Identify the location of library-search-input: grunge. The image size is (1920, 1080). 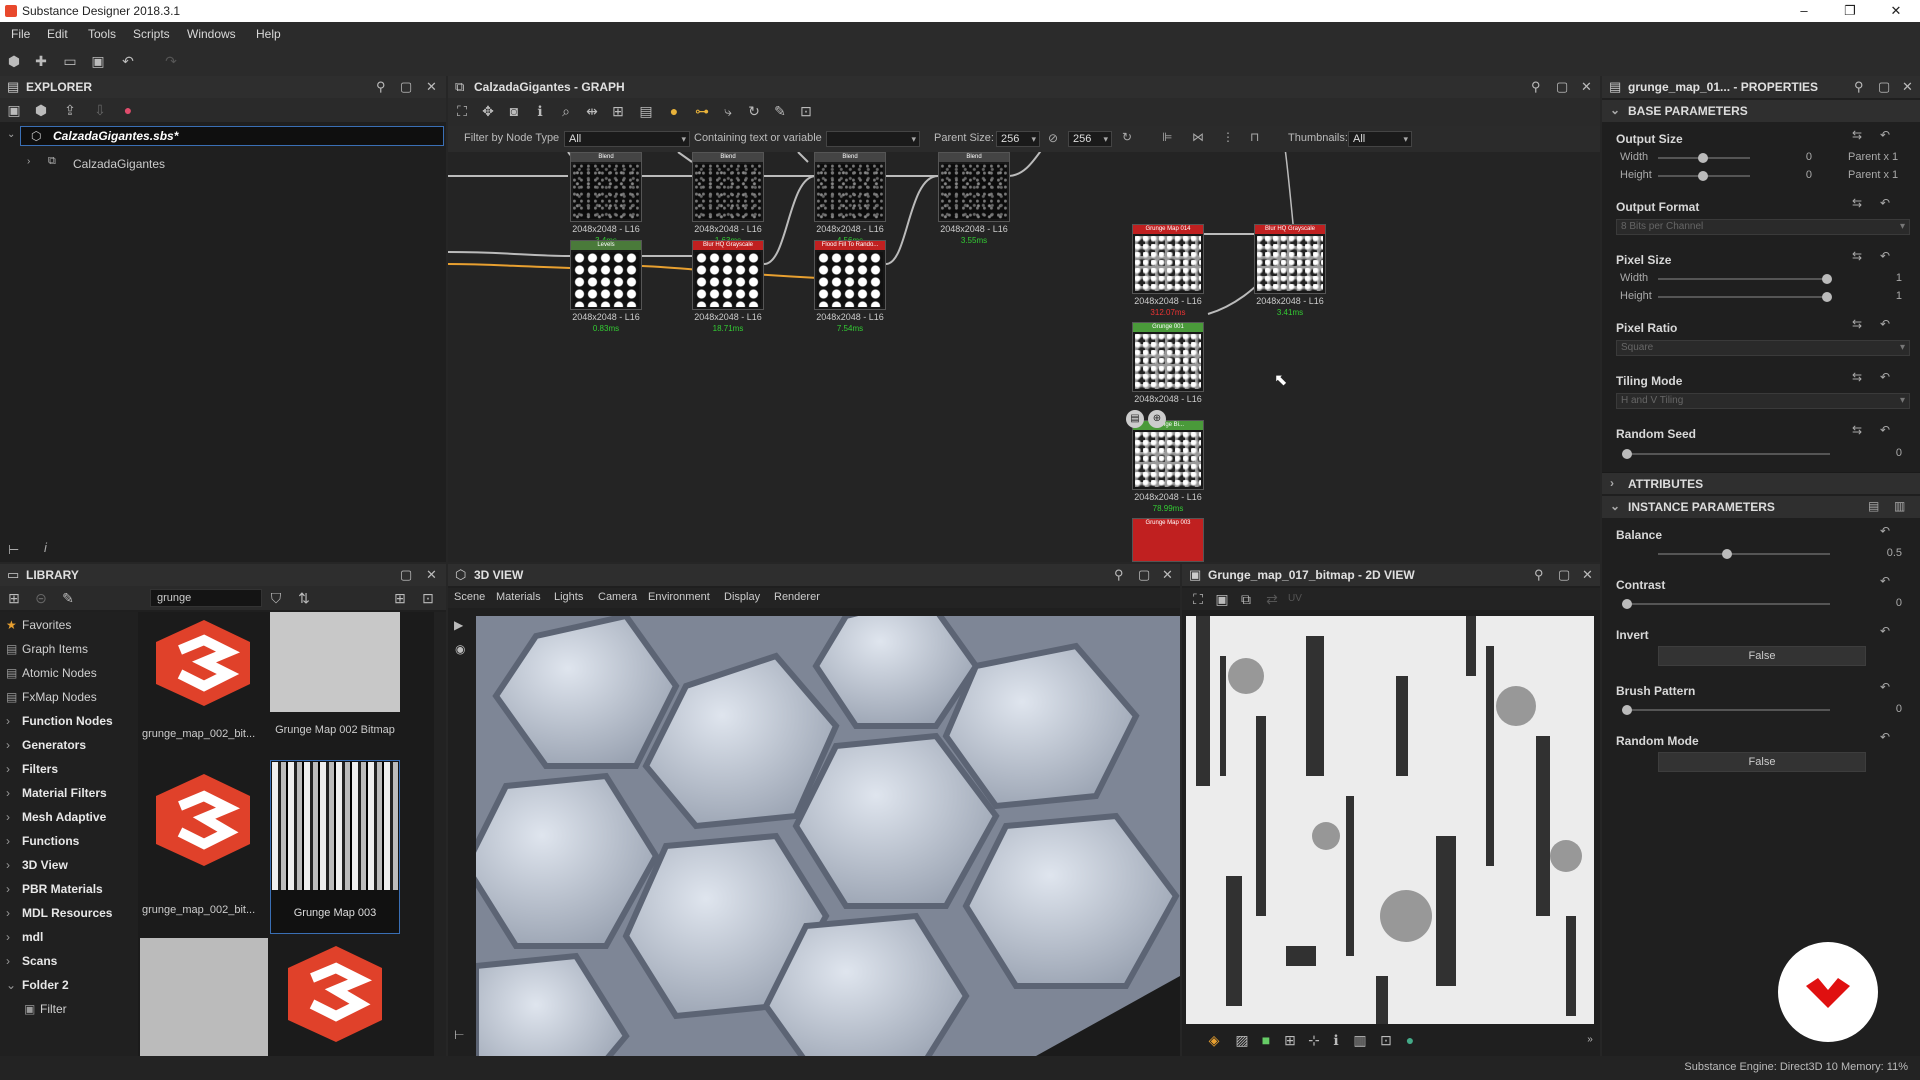
(206, 598).